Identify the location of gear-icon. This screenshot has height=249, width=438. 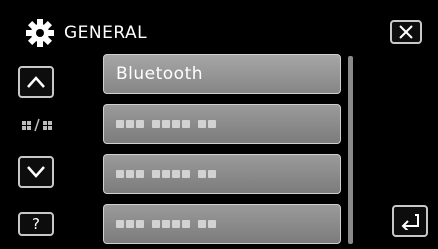
(40, 33).